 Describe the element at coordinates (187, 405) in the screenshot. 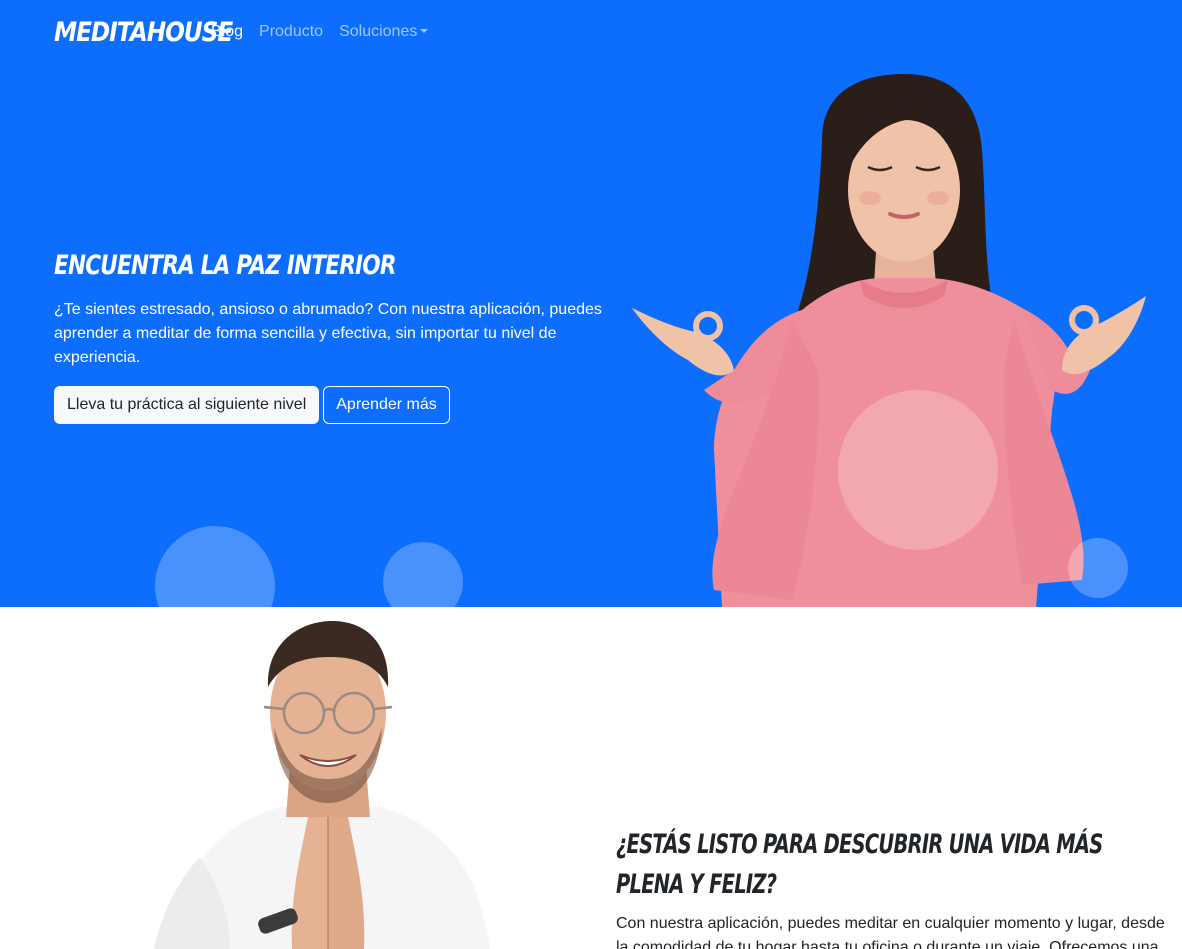

I see `next-level-button: Lleva tu práctica al siguiente nivel` at that location.